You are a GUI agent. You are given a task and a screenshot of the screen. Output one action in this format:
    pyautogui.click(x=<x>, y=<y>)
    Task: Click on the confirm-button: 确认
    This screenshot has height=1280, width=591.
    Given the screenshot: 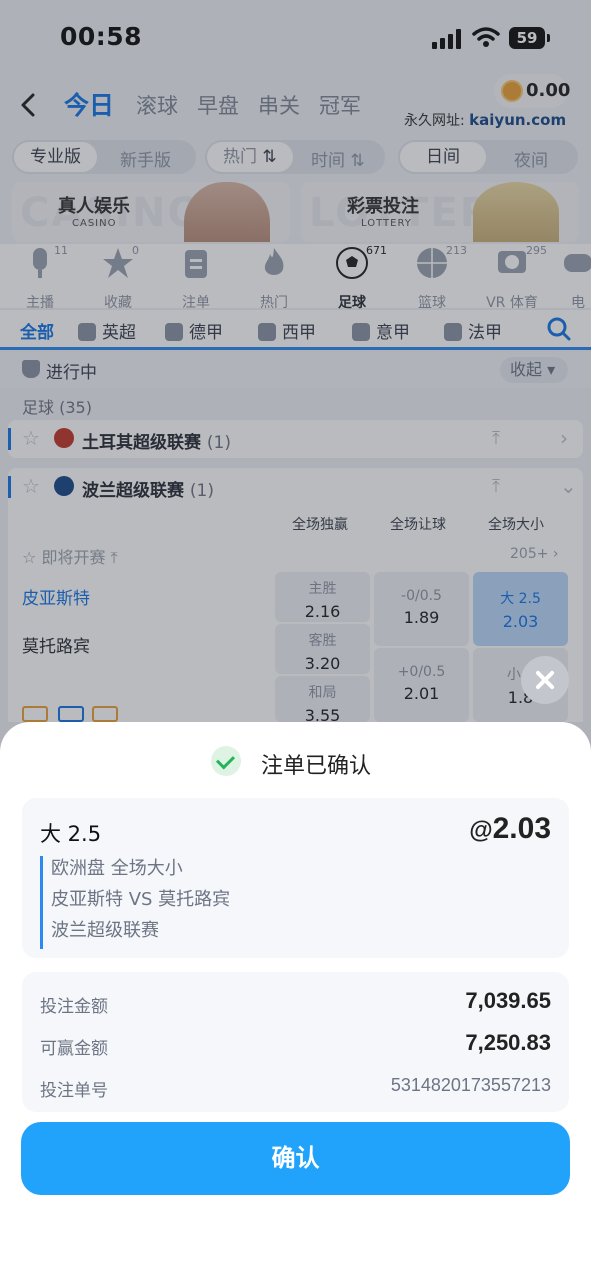 What is the action you would take?
    pyautogui.click(x=295, y=1158)
    